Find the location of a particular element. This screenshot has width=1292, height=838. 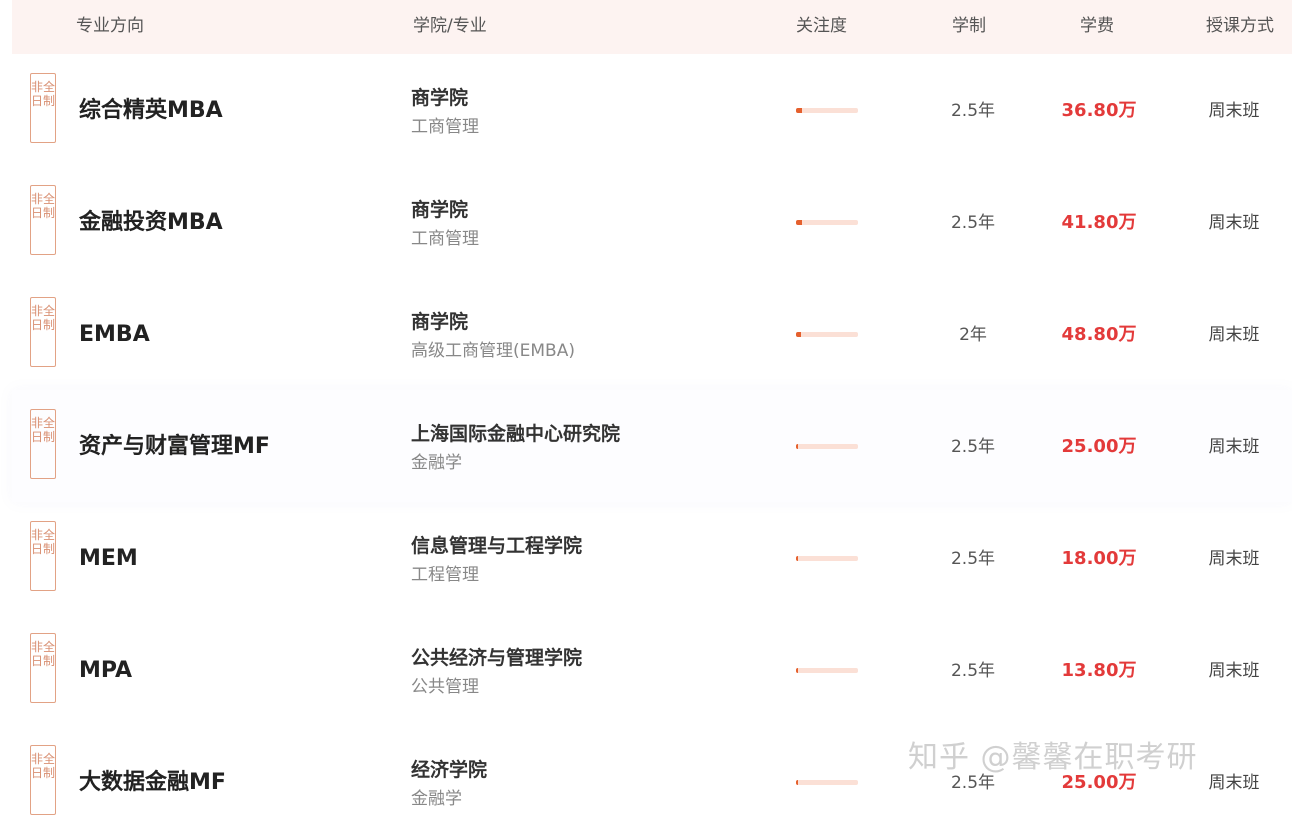

major-name: 资产与财富管理MF is located at coordinates (174, 447).